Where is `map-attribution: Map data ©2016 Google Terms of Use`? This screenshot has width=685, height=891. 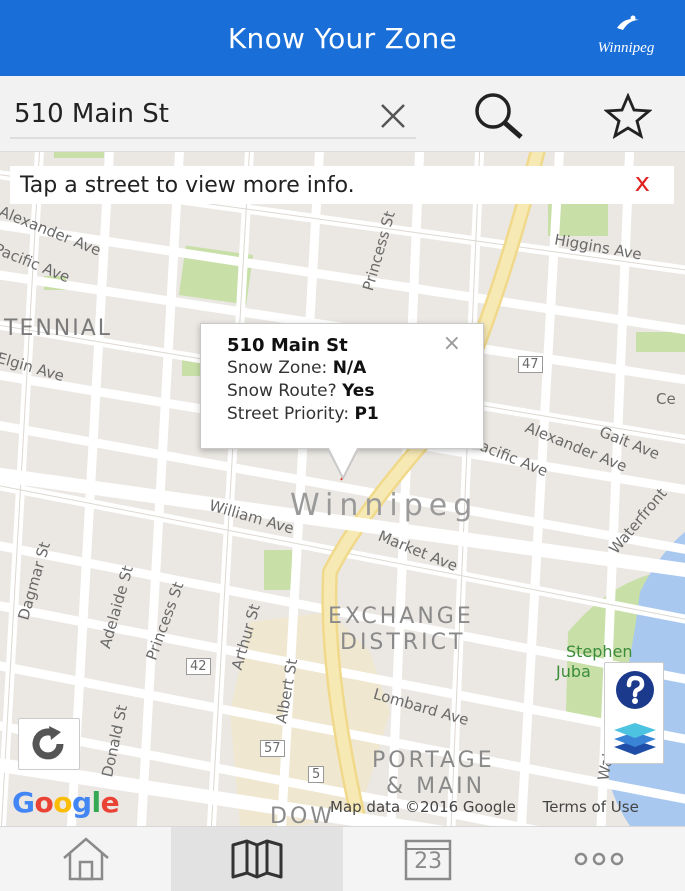
map-attribution: Map data ©2016 Google Terms of Use is located at coordinates (484, 807).